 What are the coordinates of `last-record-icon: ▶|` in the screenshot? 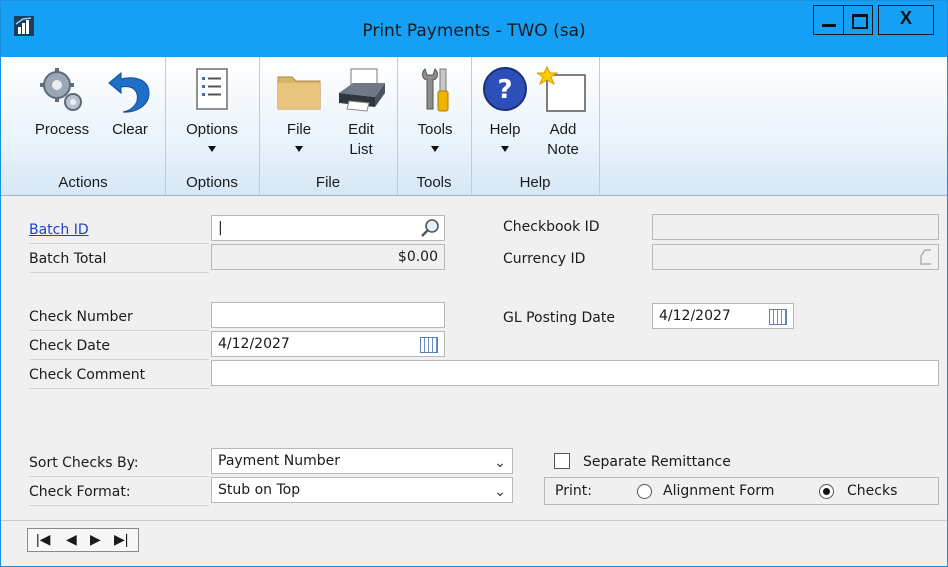 It's located at (121, 539).